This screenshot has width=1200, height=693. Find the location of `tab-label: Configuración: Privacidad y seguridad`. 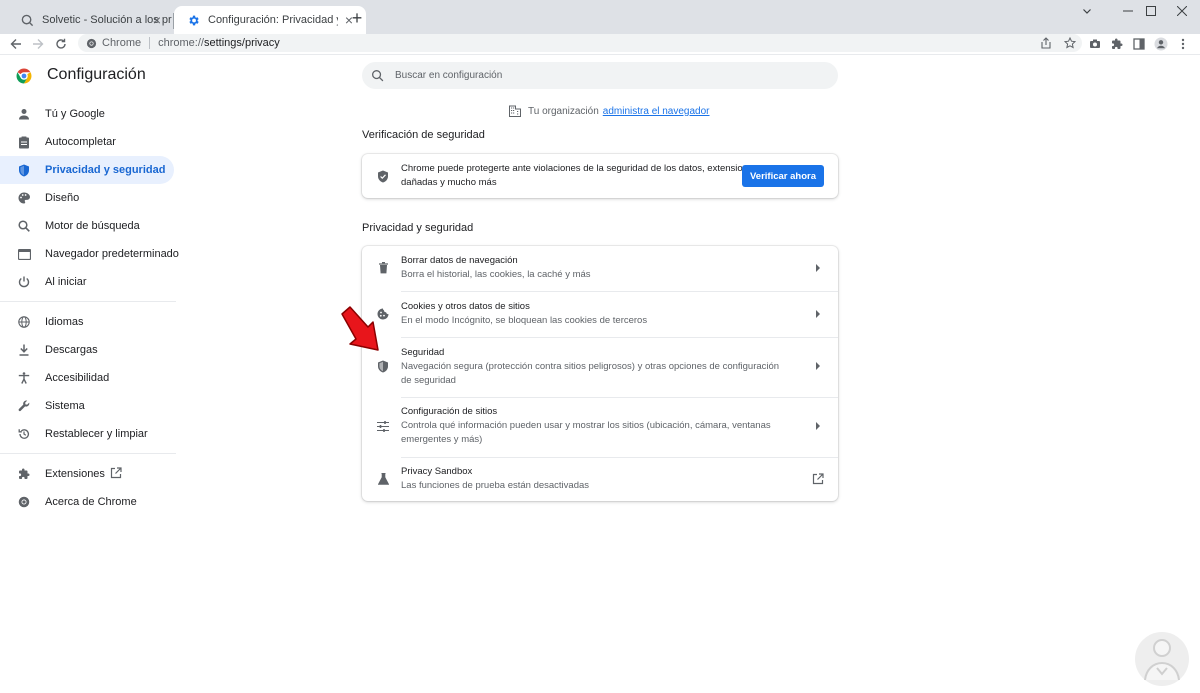

tab-label: Configuración: Privacidad y seguridad is located at coordinates (273, 20).